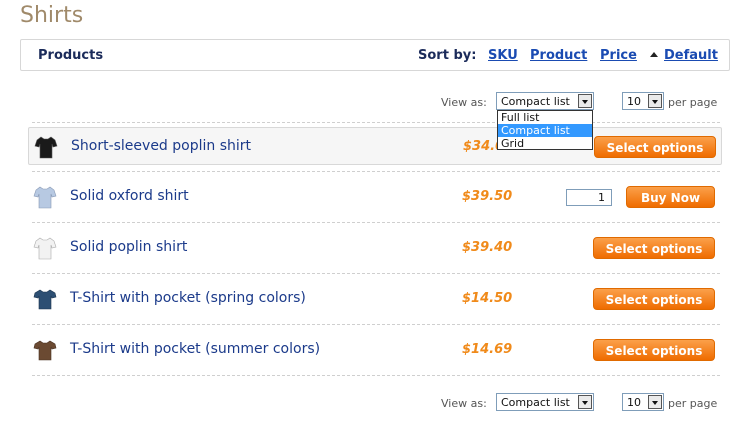 The height and width of the screenshot is (432, 748). I want to click on product-name-link: Solid poplin shirt, so click(128, 247).